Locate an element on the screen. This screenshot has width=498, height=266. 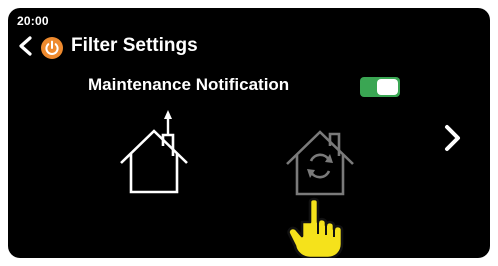
chevron-left-icon is located at coordinates (26, 46).